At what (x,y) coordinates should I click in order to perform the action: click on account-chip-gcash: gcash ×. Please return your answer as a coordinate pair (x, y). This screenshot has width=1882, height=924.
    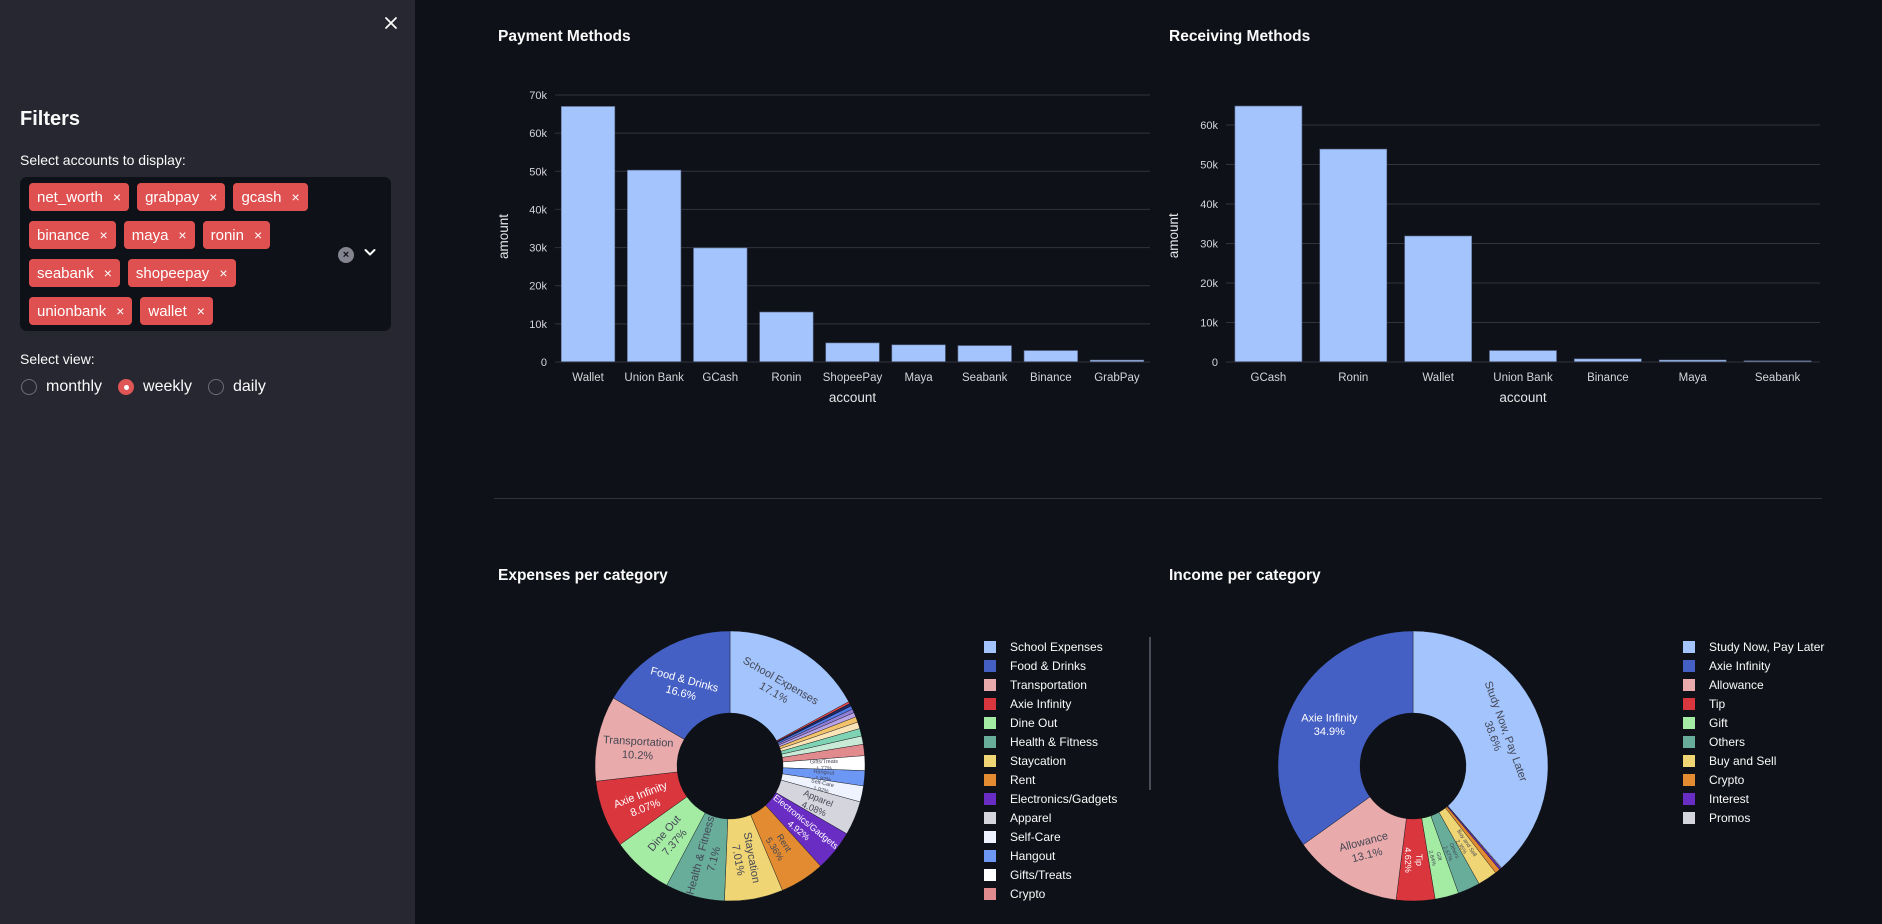
    Looking at the image, I should click on (270, 197).